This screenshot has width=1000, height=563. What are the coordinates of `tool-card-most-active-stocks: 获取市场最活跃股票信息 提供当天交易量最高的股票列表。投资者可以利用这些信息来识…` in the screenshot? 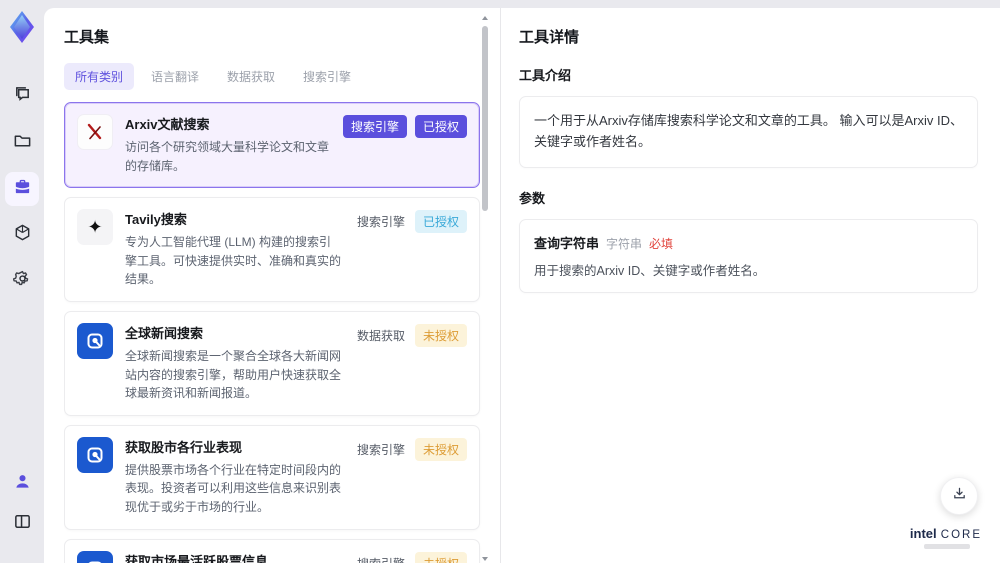 It's located at (272, 550).